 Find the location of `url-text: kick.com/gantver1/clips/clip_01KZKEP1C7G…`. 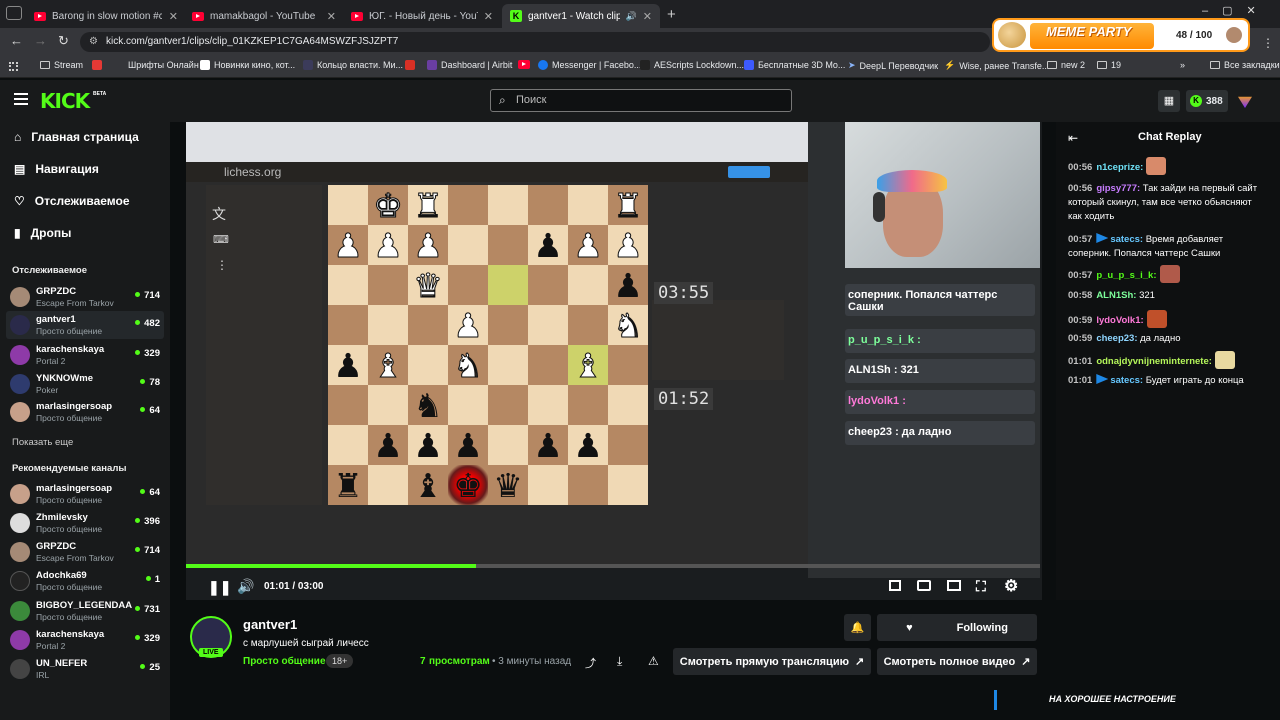

url-text: kick.com/gantver1/clips/clip_01KZKEP1C7G… is located at coordinates (252, 41).